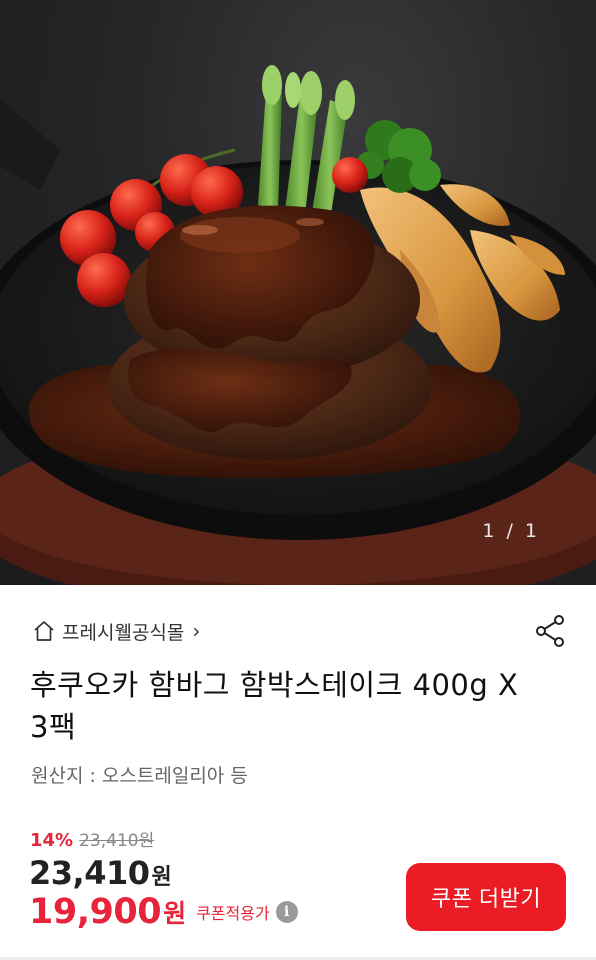 This screenshot has width=596, height=960. What do you see at coordinates (44, 631) in the screenshot?
I see `home-icon` at bounding box center [44, 631].